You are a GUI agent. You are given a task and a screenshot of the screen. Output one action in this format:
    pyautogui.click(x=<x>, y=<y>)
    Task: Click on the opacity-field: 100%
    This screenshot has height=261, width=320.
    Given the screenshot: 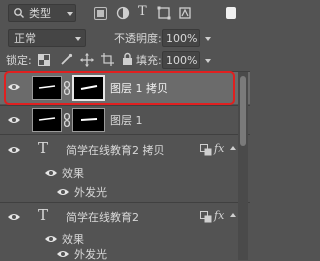 What is the action you would take?
    pyautogui.click(x=181, y=38)
    